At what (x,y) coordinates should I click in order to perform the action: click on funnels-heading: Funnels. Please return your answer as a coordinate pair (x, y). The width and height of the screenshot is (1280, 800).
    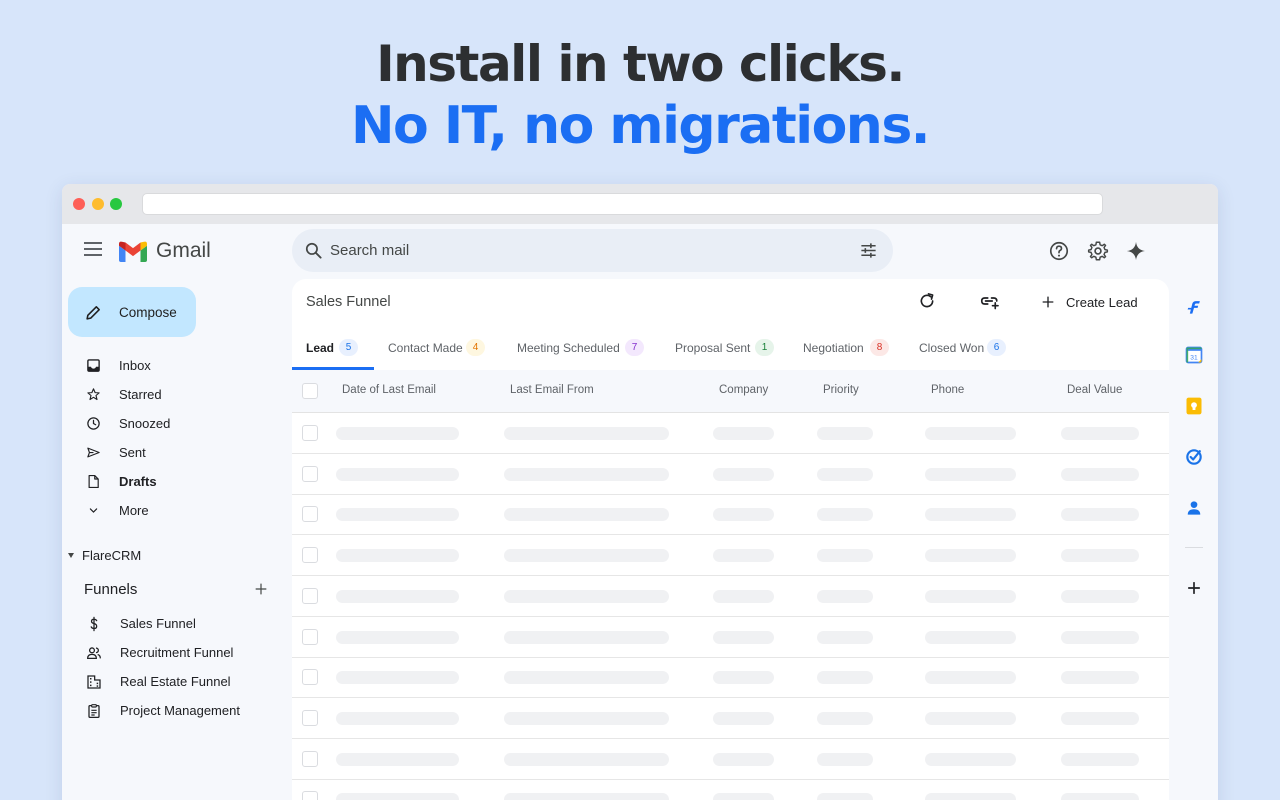
    Looking at the image, I should click on (111, 589).